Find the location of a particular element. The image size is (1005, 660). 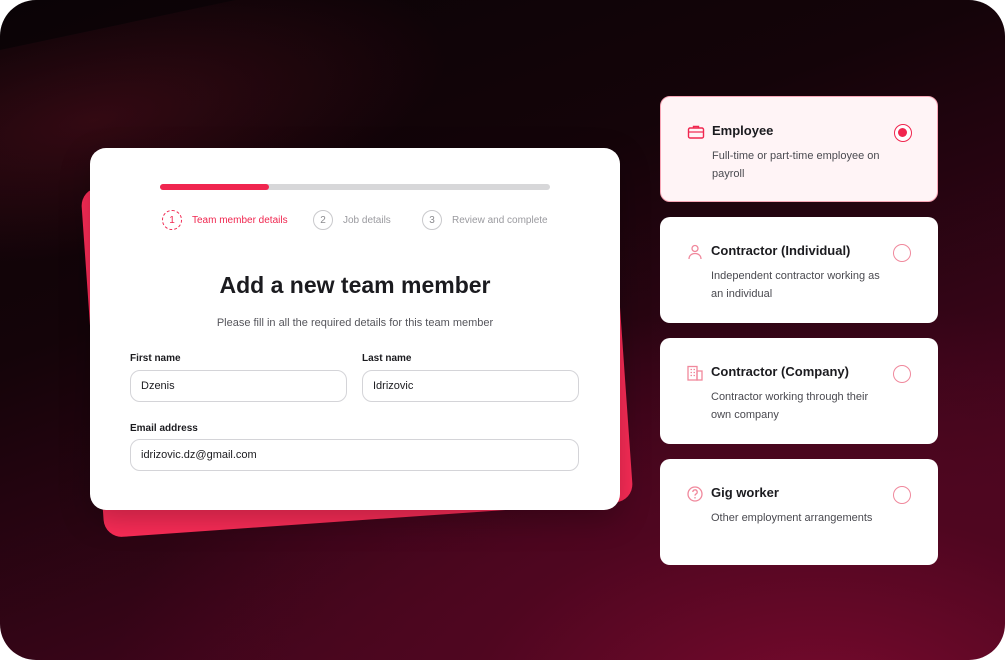

question-circle-icon is located at coordinates (695, 494).